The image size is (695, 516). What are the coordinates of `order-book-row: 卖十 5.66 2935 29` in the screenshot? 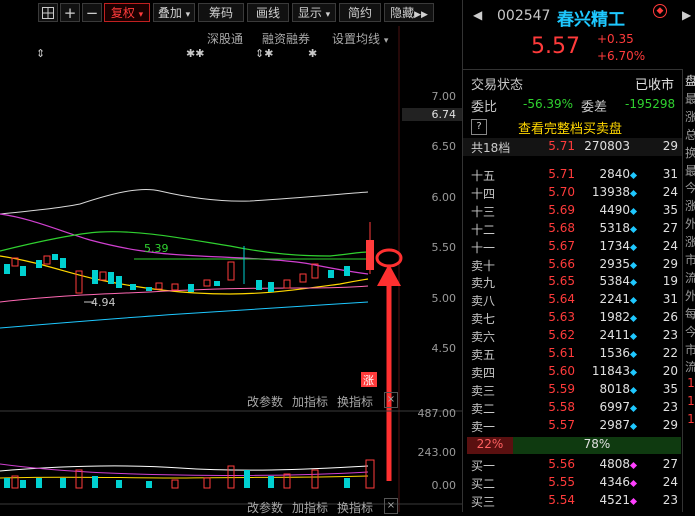 It's located at (579, 266).